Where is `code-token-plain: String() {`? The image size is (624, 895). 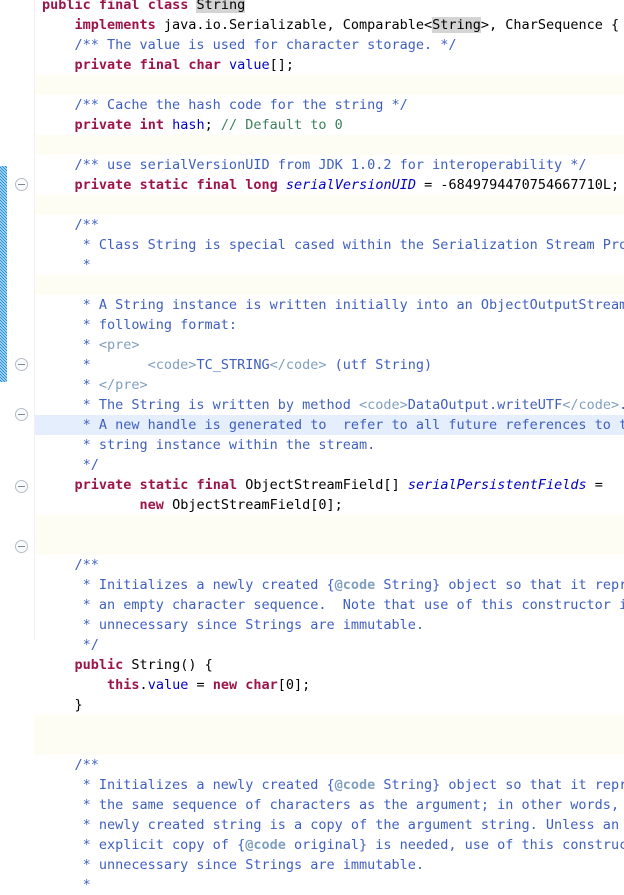
code-token-plain: String() { is located at coordinates (168, 665).